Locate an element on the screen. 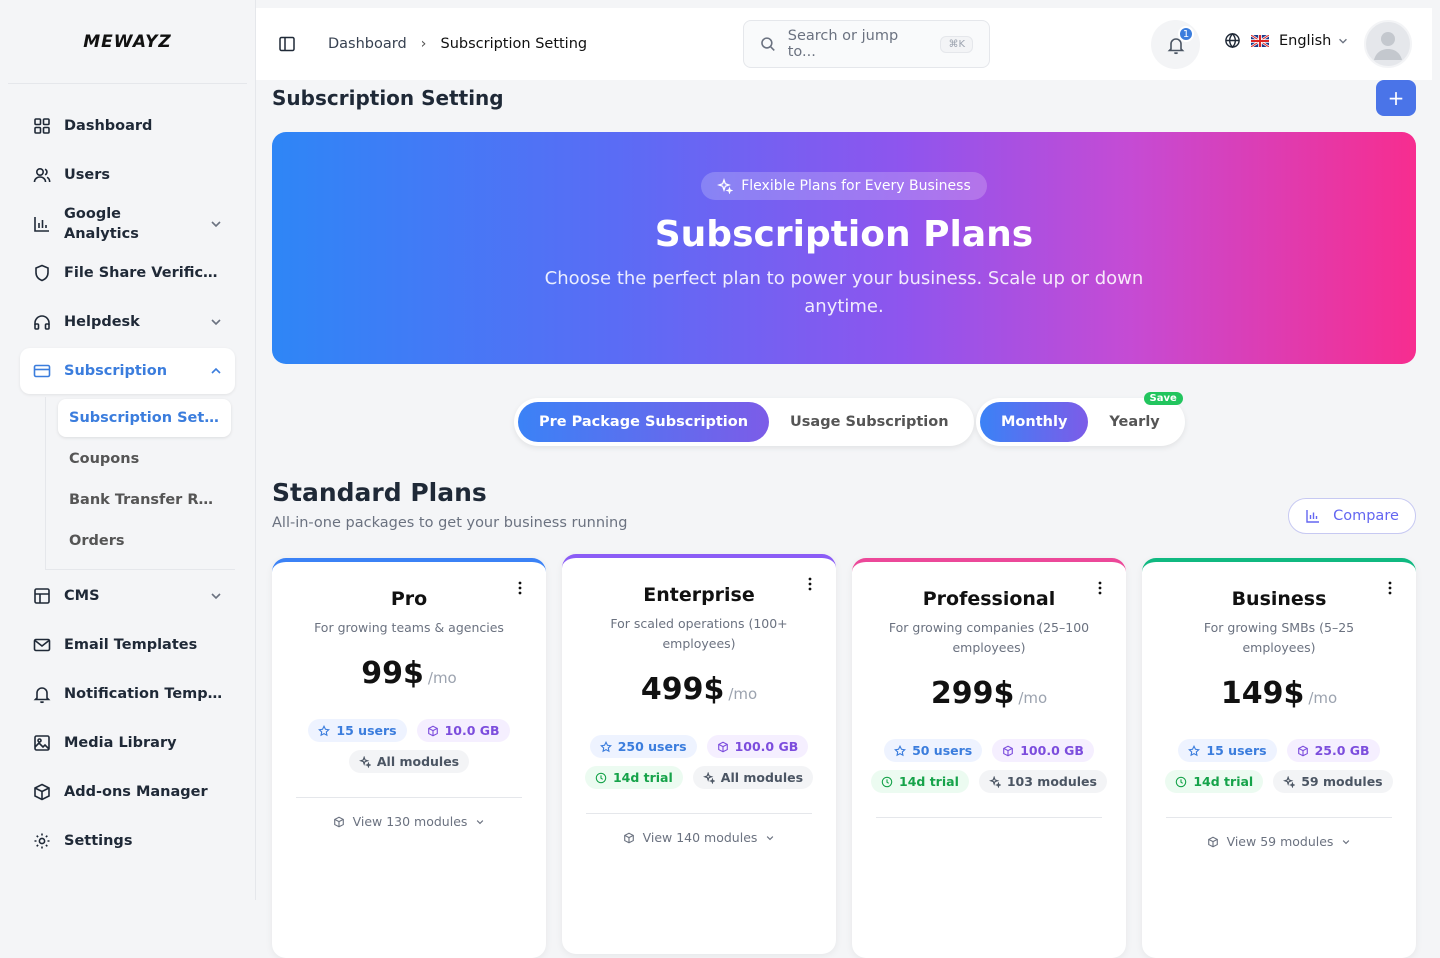 This screenshot has width=1440, height=958. sidebar-item-addons-manager: Add-ons Manager is located at coordinates (127, 792).